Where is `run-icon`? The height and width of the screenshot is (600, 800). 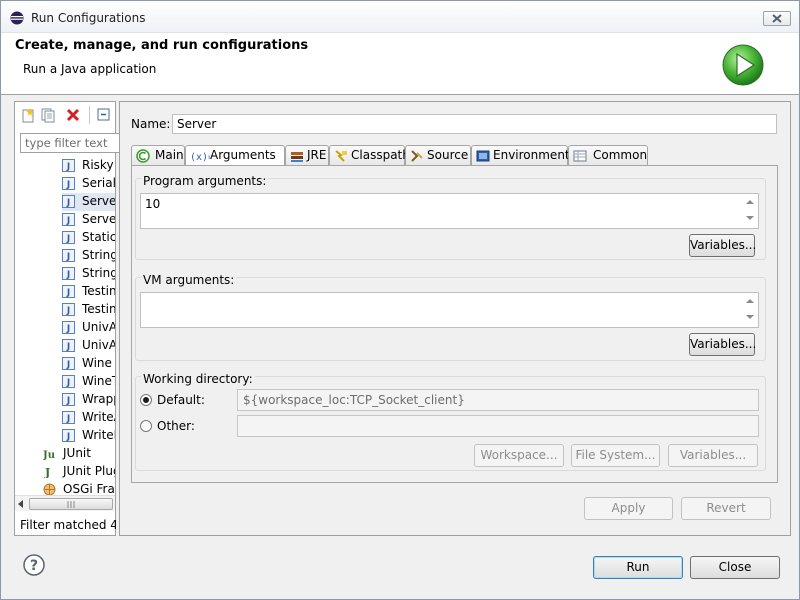
run-icon is located at coordinates (743, 65).